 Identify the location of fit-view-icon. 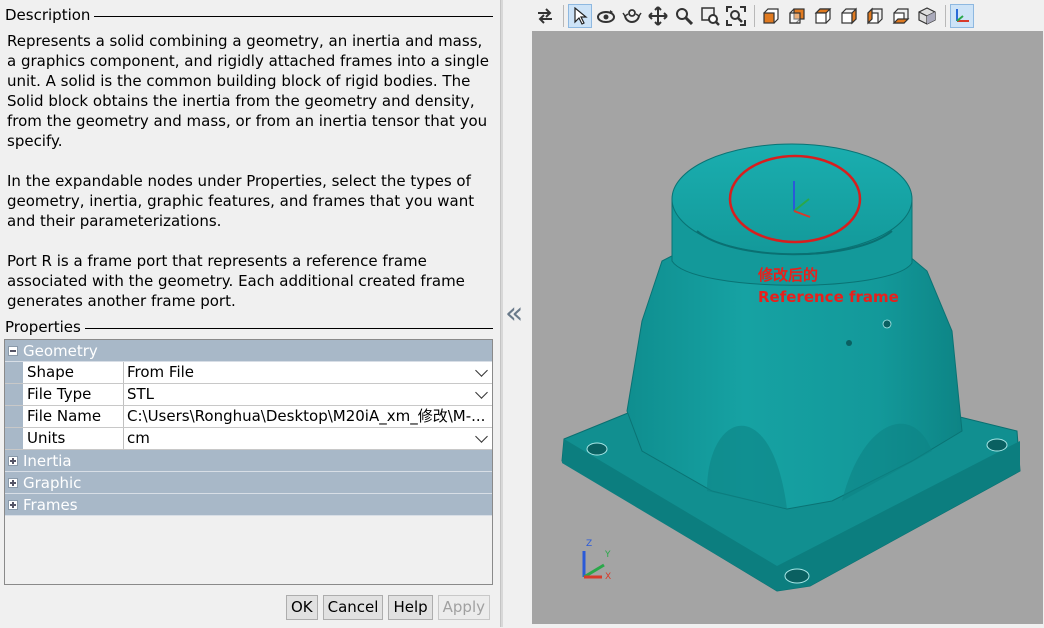
(736, 16).